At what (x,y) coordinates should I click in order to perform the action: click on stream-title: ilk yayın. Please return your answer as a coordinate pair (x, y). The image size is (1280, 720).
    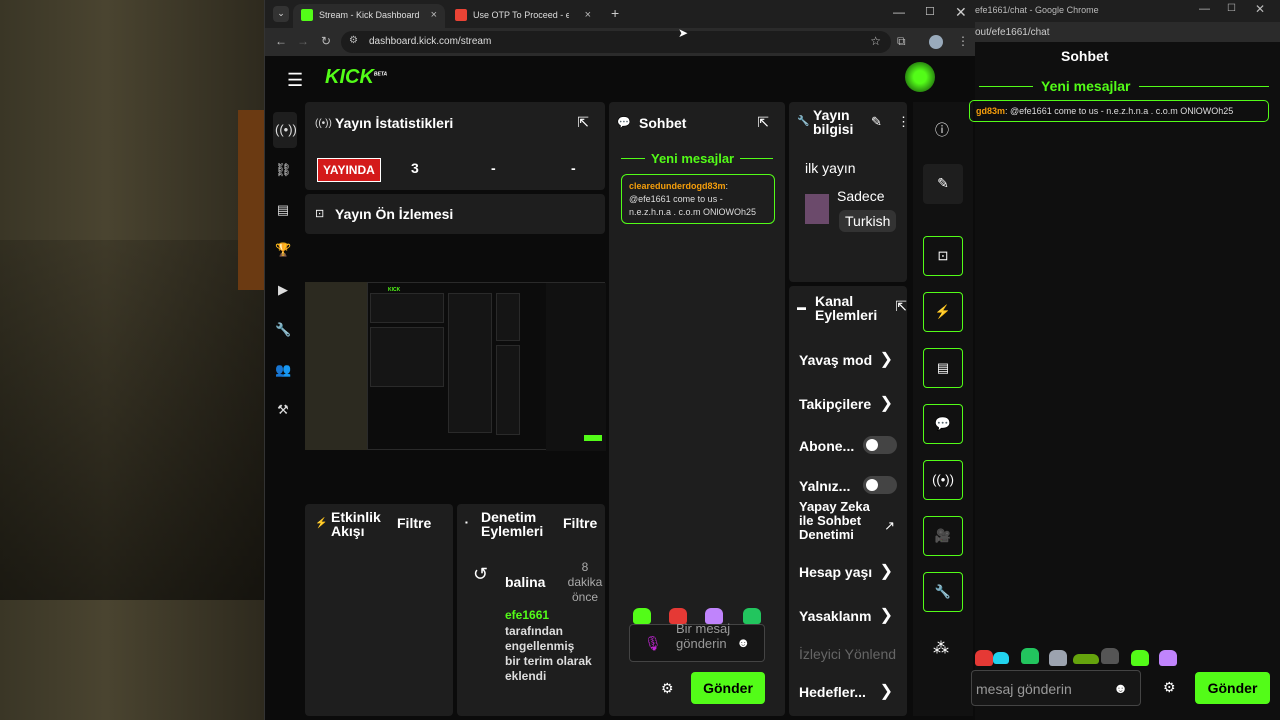
    Looking at the image, I should click on (830, 168).